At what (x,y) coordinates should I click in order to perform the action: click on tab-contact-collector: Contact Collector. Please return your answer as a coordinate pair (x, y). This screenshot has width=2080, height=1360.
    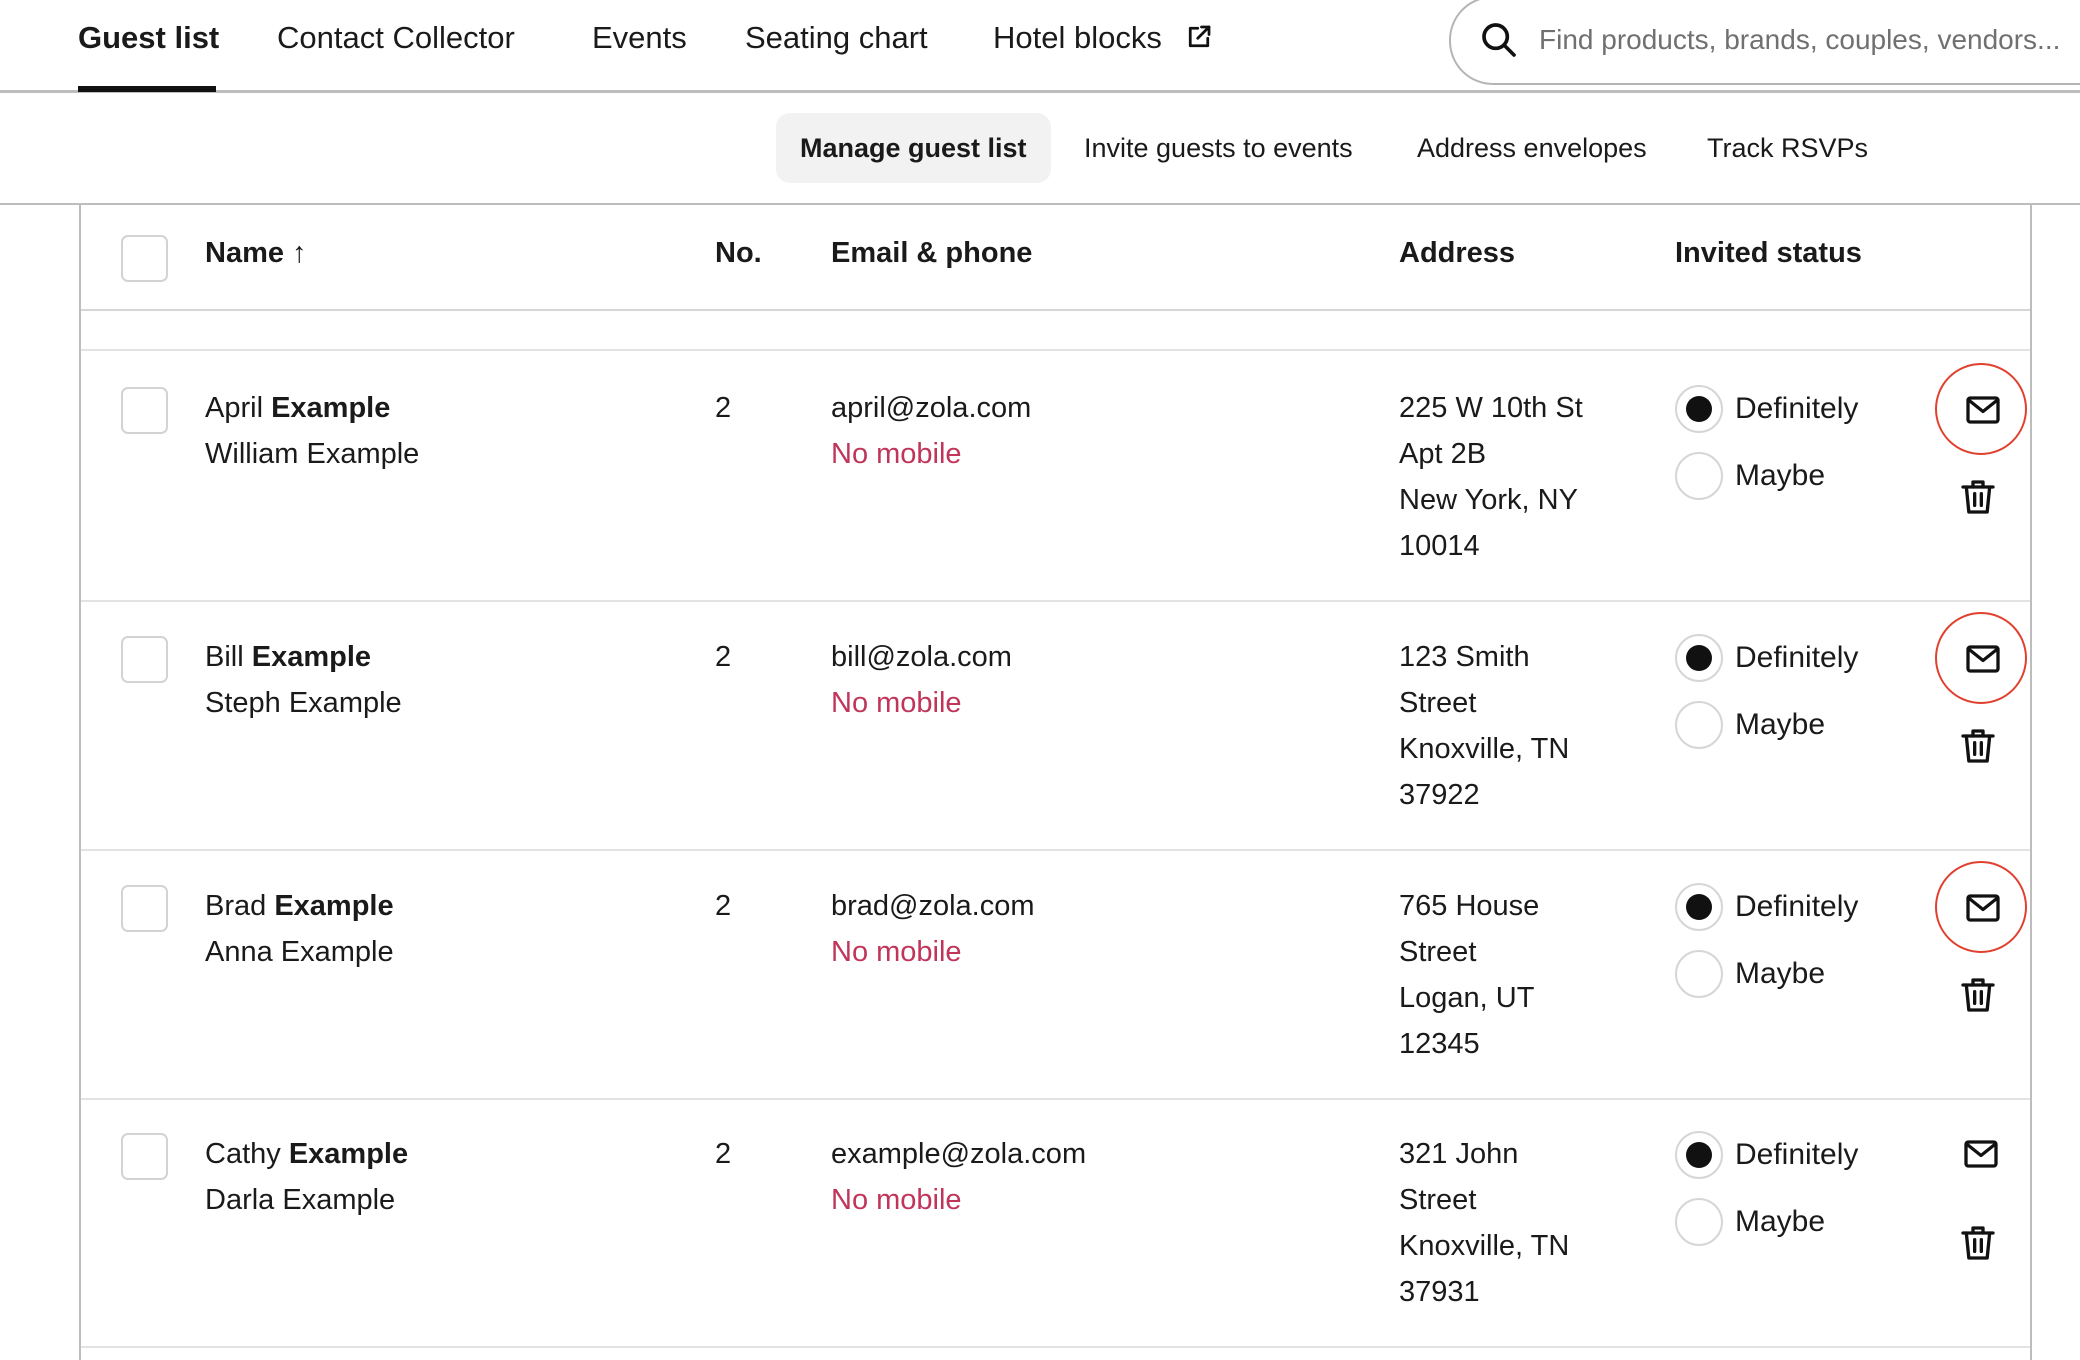
    Looking at the image, I should click on (396, 38).